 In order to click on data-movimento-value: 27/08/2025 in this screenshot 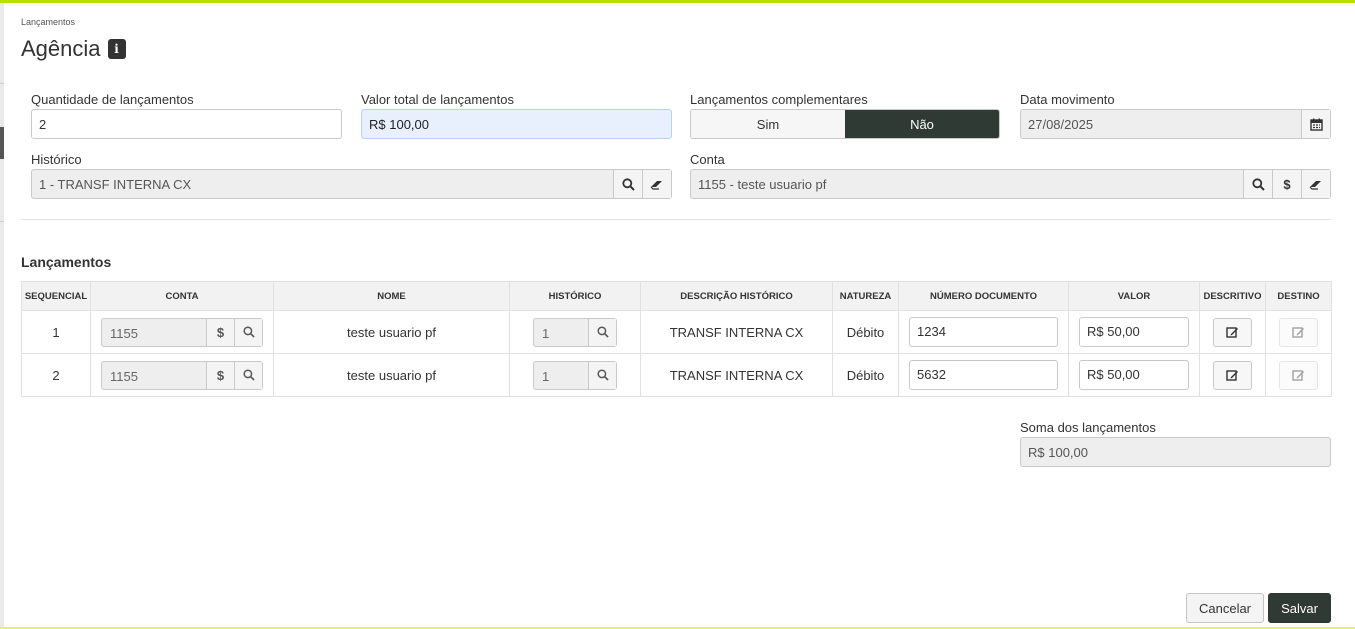, I will do `click(1061, 124)`.